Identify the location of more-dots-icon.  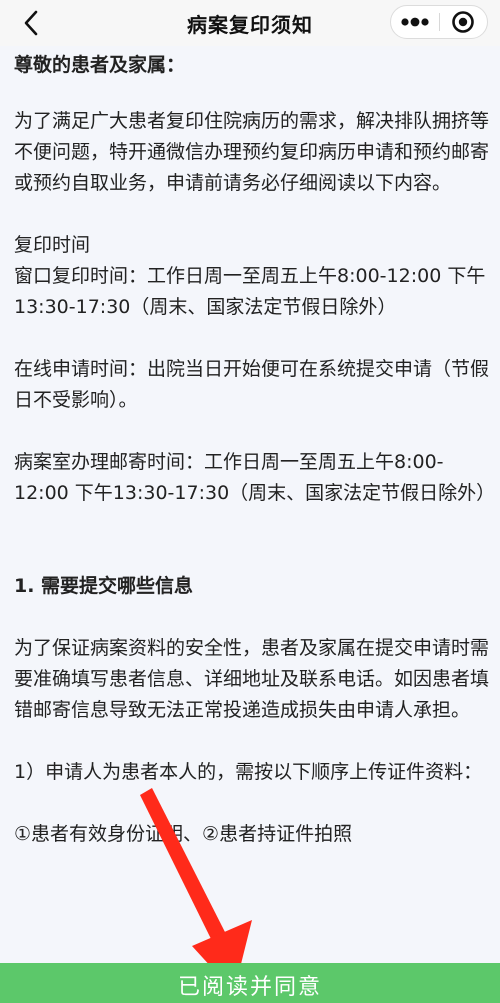
(415, 22).